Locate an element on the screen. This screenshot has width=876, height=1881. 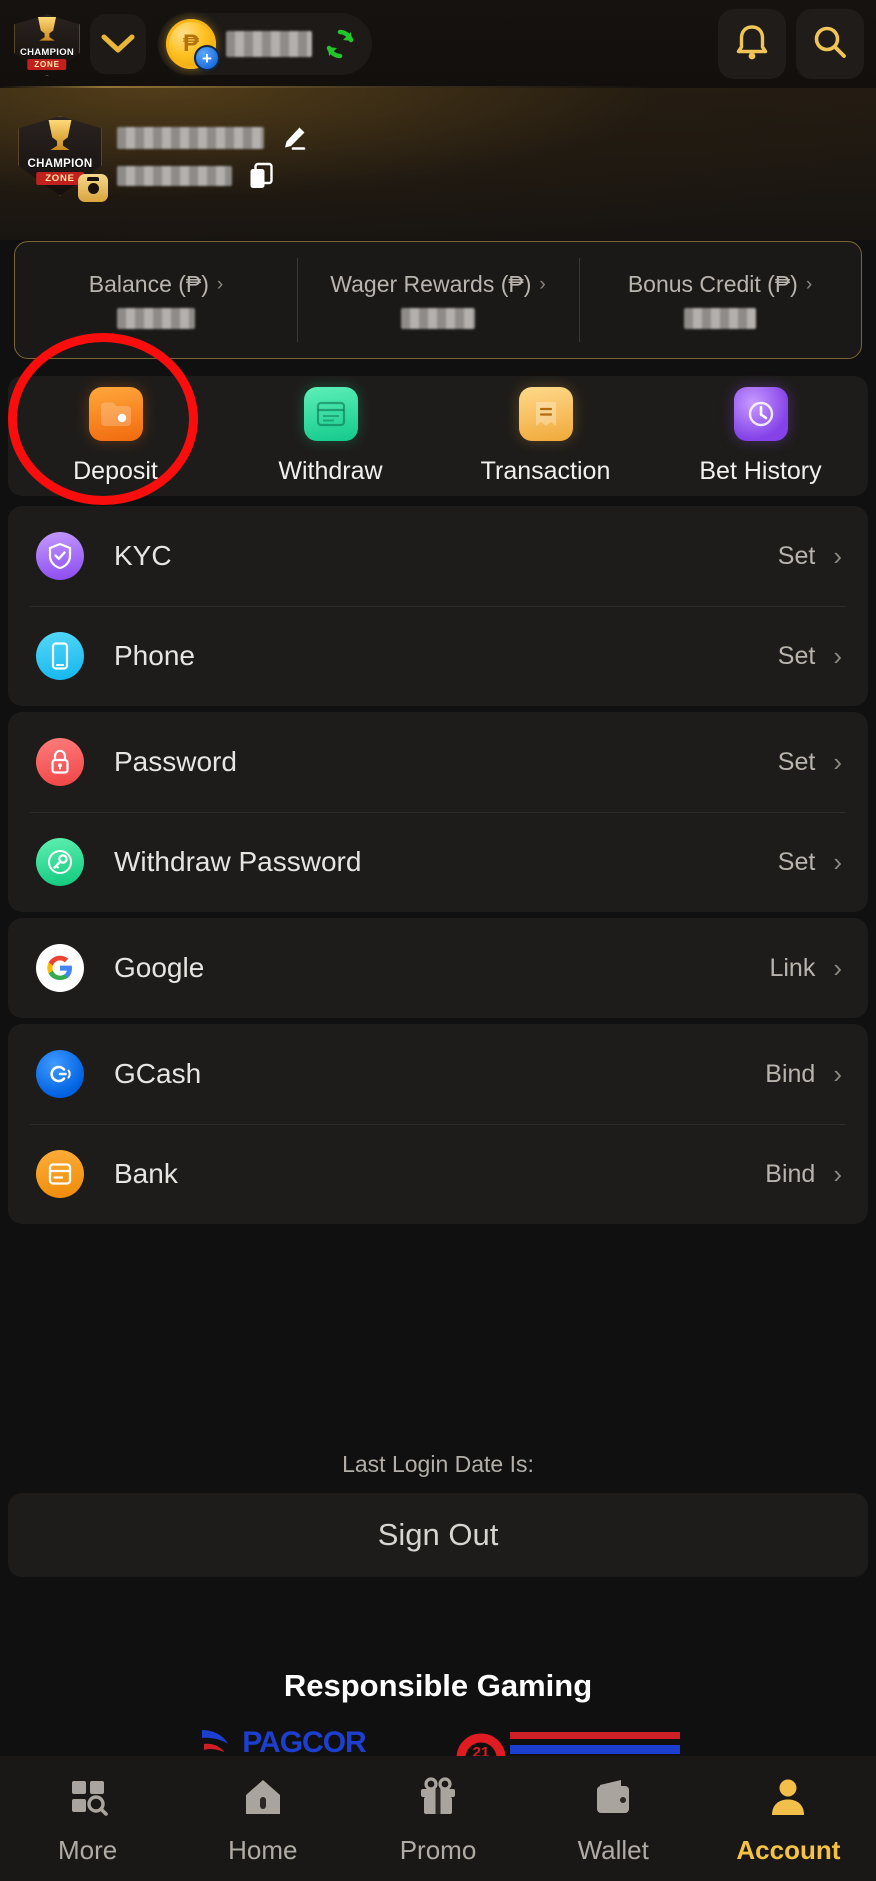
settings-row-bank-label: Bank is located at coordinates (146, 1173).